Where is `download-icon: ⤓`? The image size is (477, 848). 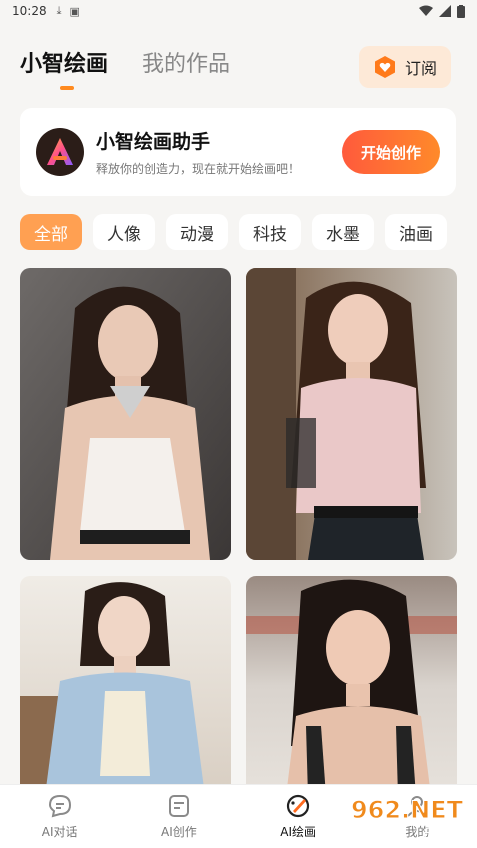 download-icon: ⤓ is located at coordinates (59, 10).